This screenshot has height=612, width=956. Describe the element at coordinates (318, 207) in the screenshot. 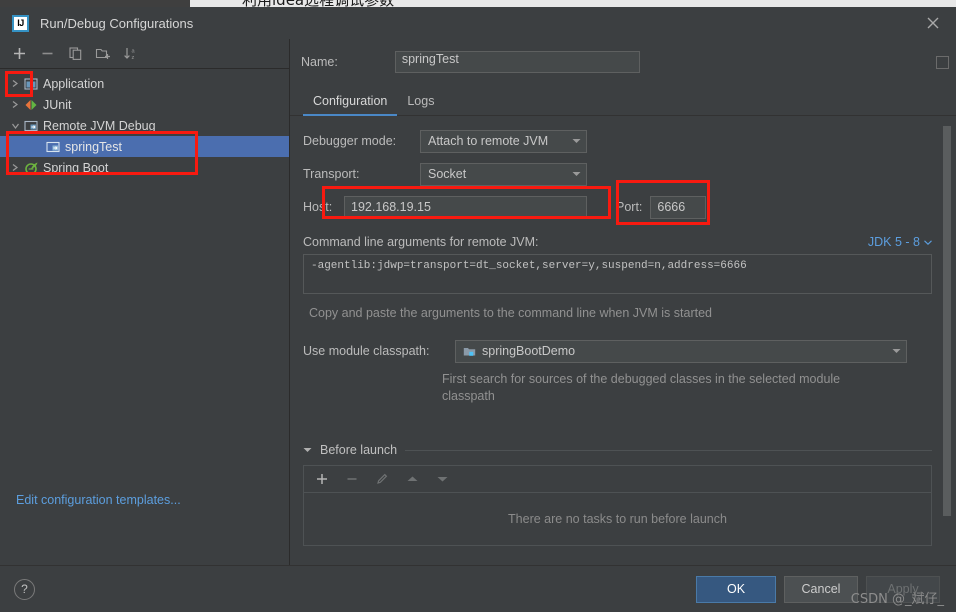

I see `host-label: Host:` at that location.